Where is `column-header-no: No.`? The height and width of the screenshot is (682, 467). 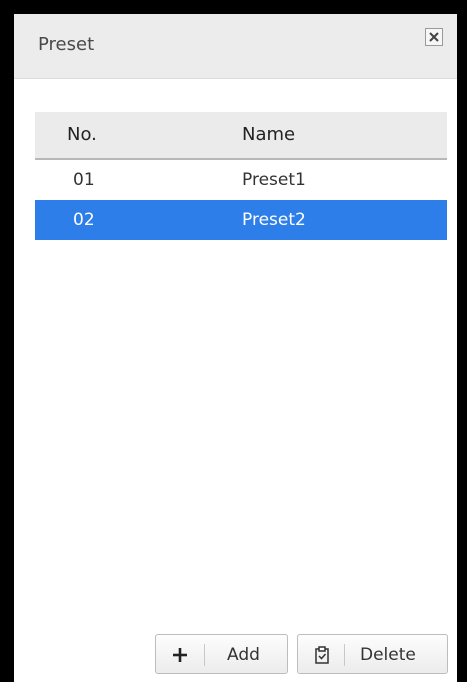 column-header-no: No. is located at coordinates (82, 134).